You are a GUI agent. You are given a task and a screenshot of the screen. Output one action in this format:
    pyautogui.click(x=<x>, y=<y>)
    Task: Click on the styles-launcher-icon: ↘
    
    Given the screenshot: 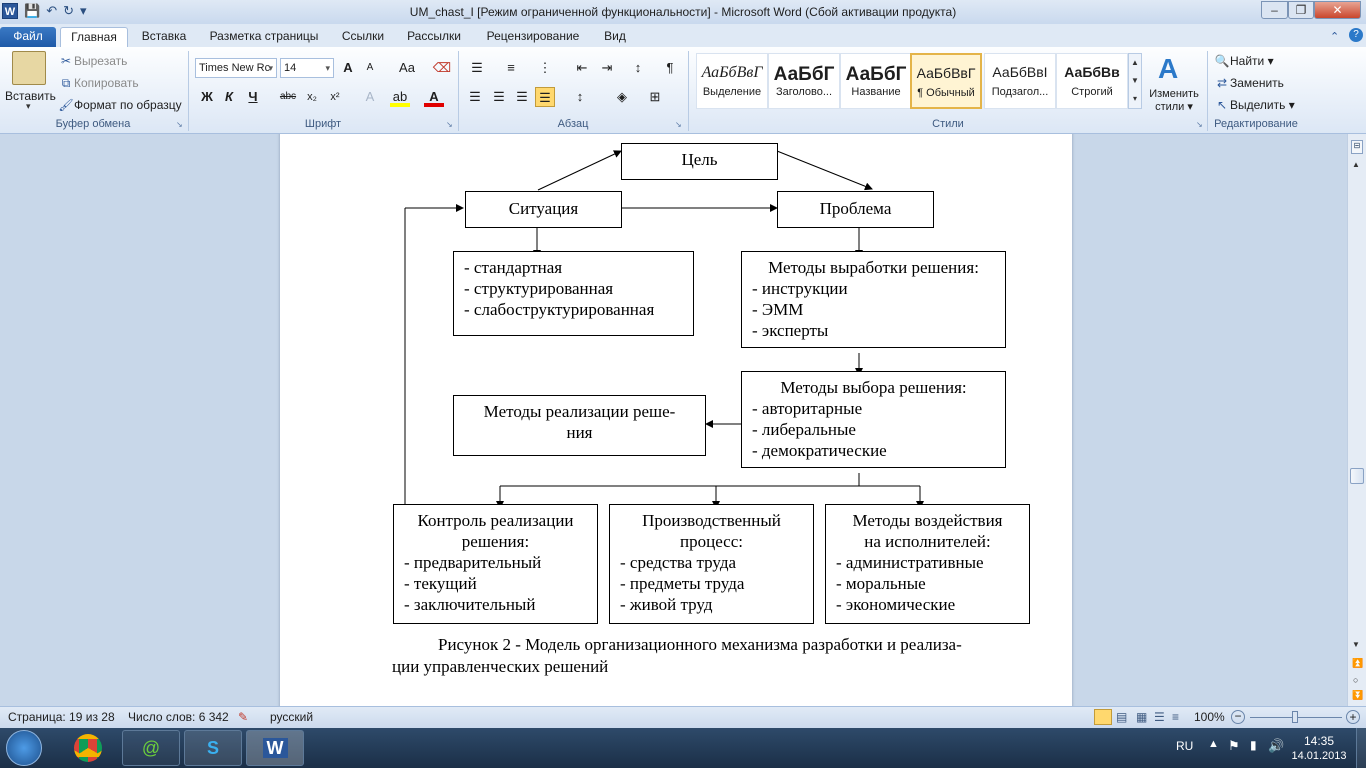 What is the action you would take?
    pyautogui.click(x=1199, y=124)
    